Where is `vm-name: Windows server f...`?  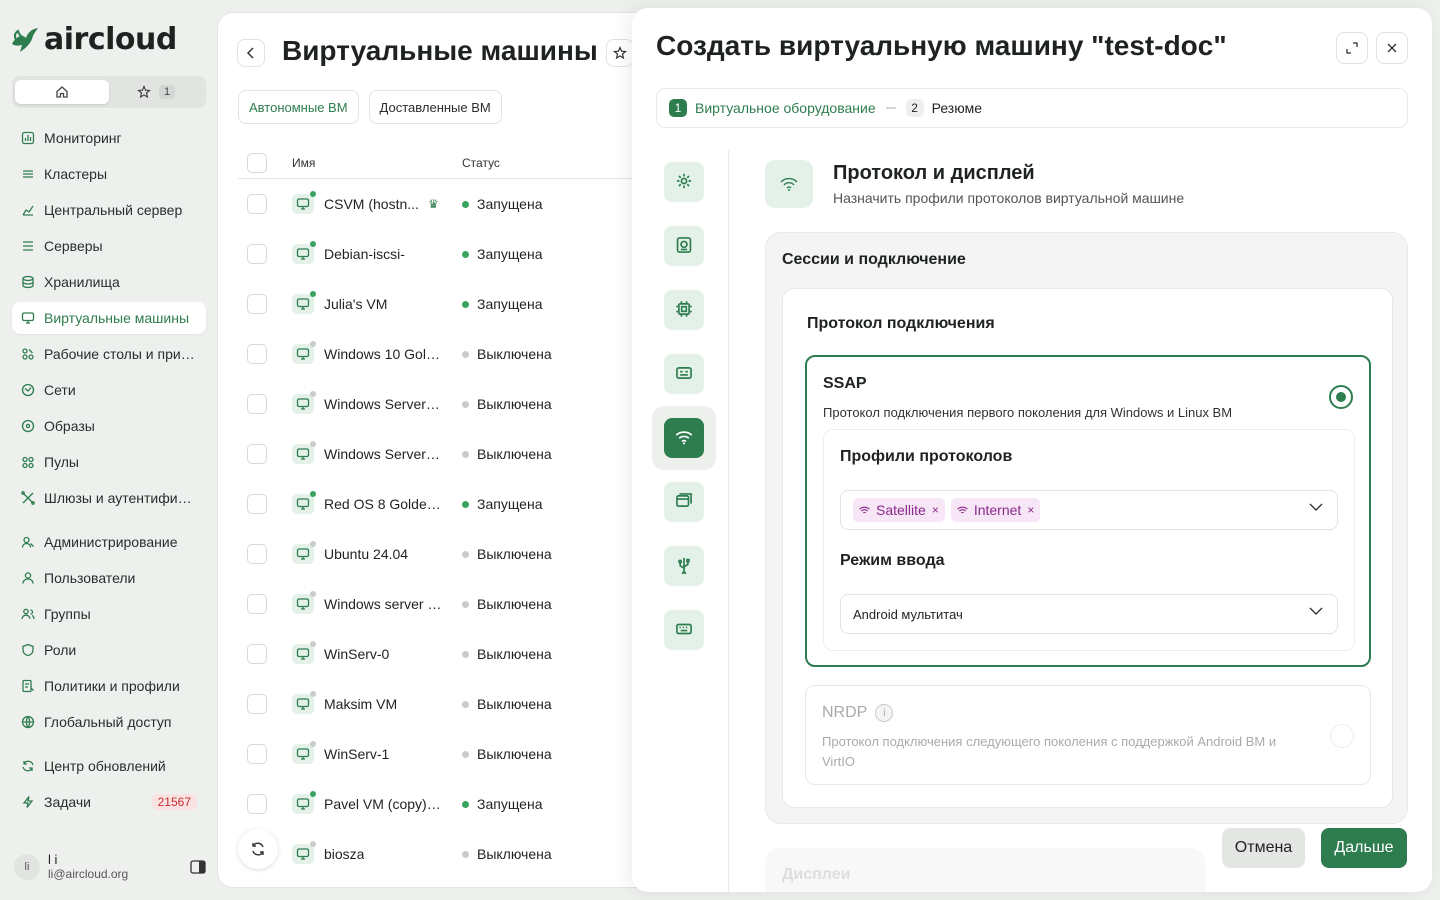 vm-name: Windows server f... is located at coordinates (383, 604).